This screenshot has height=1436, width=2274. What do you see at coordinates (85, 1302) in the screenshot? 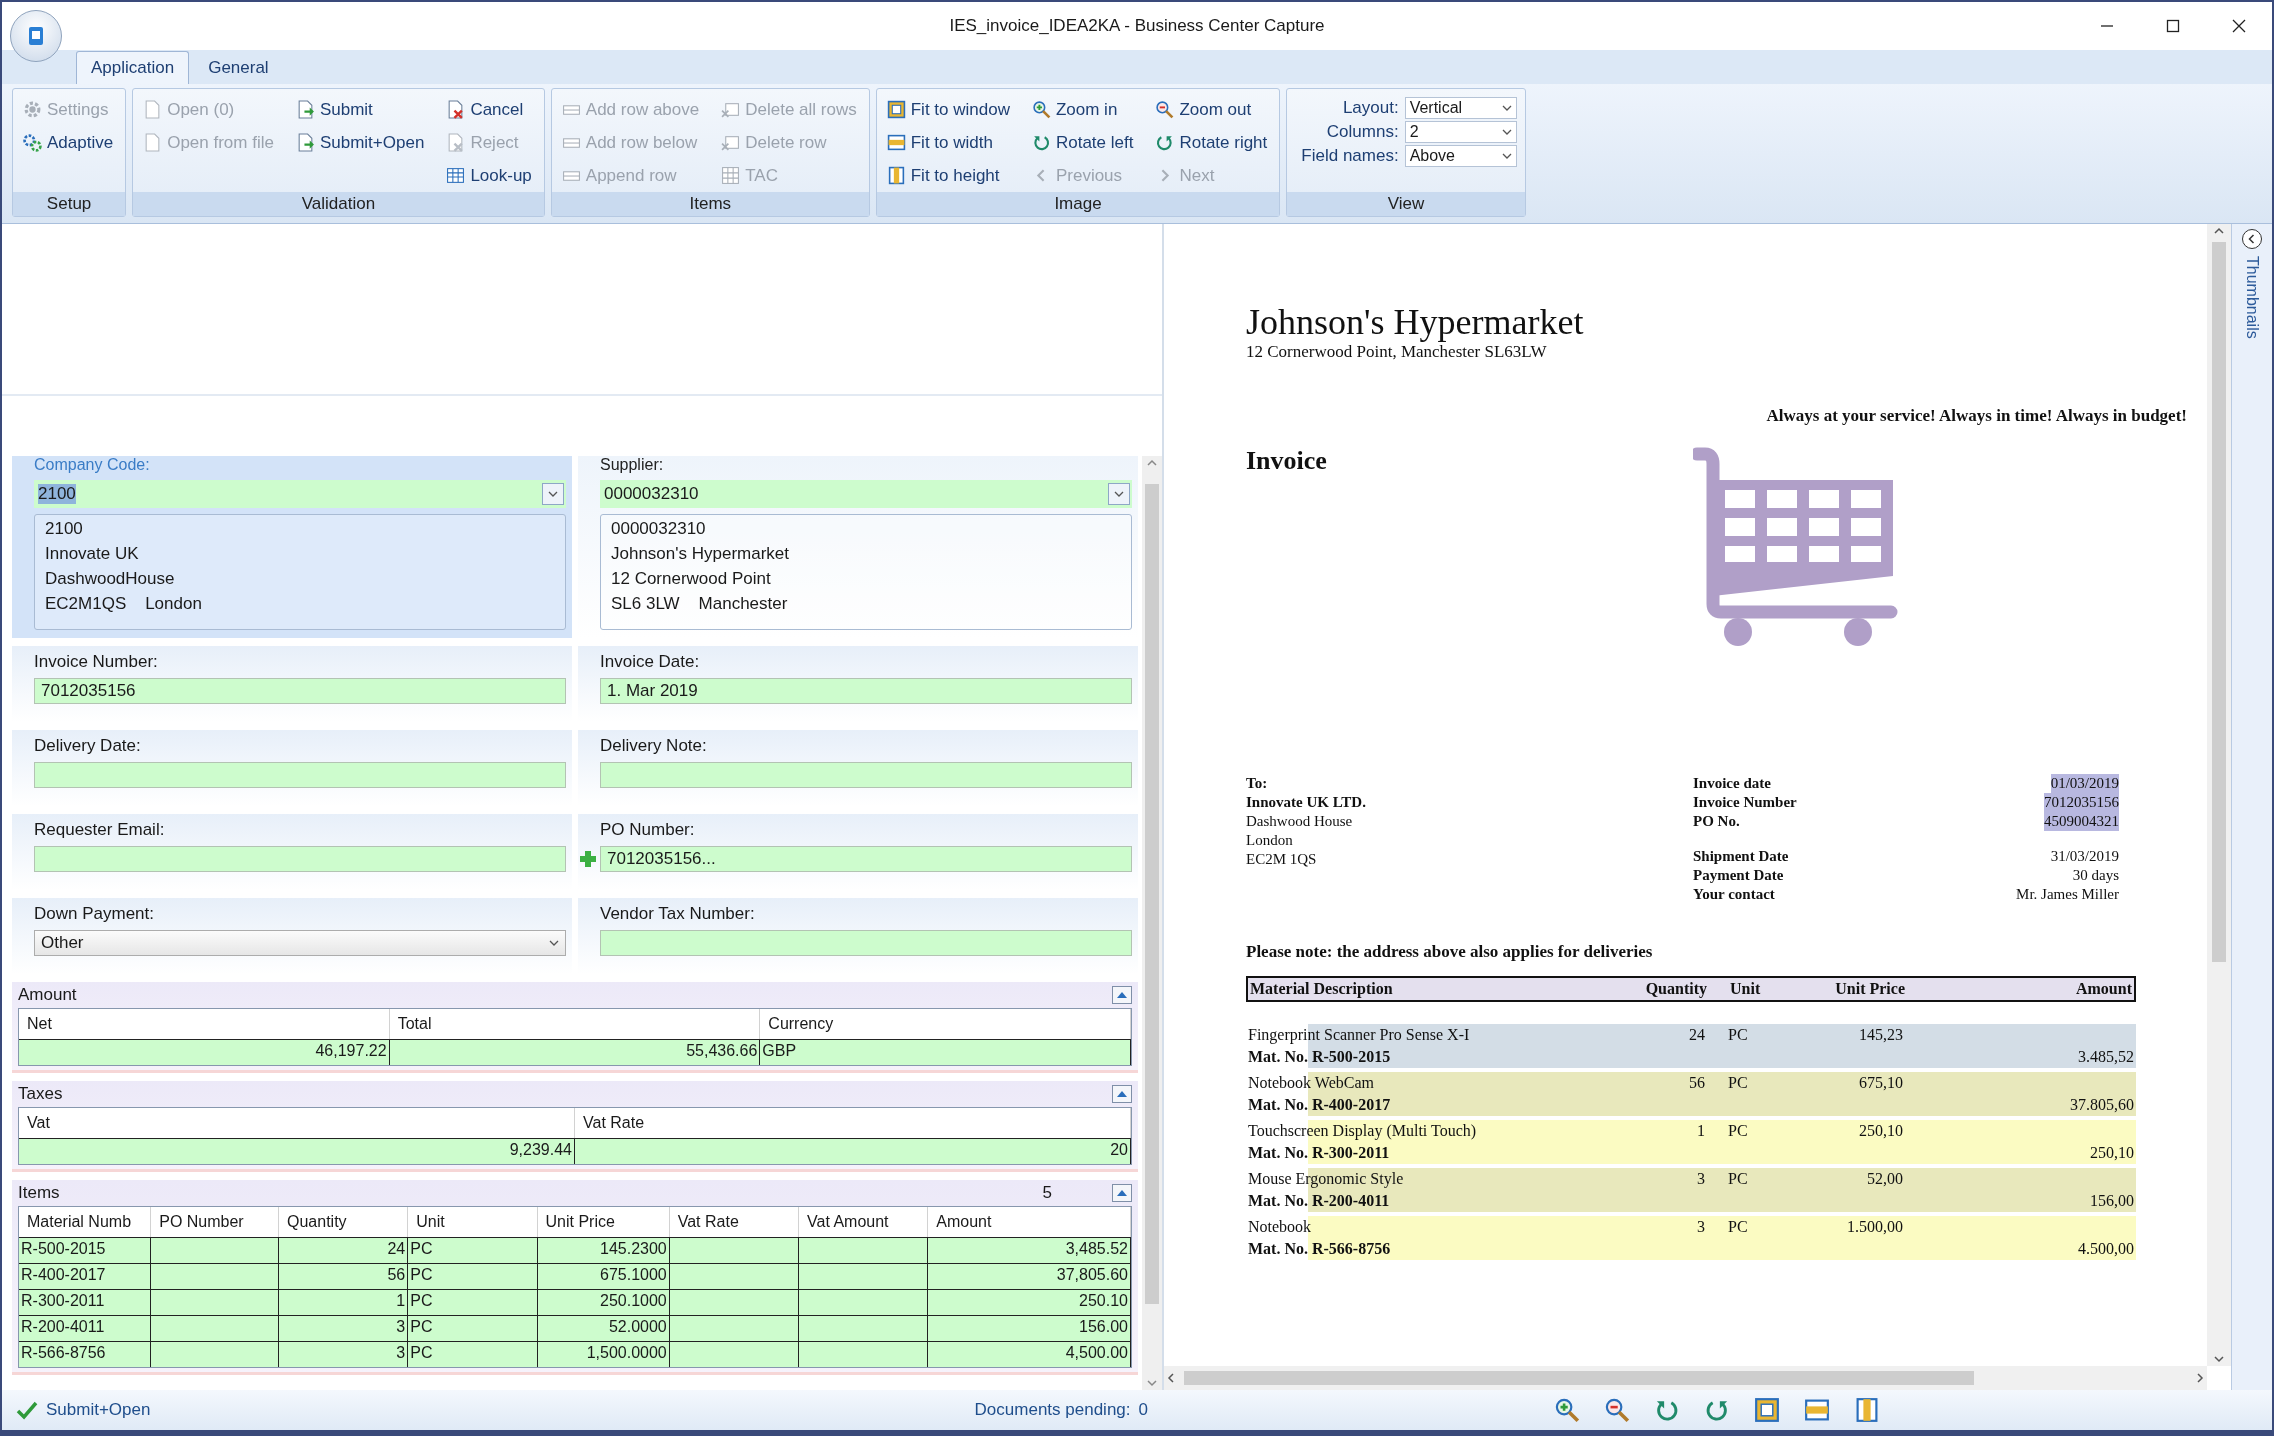
I see `table-cell: R-300-2011` at bounding box center [85, 1302].